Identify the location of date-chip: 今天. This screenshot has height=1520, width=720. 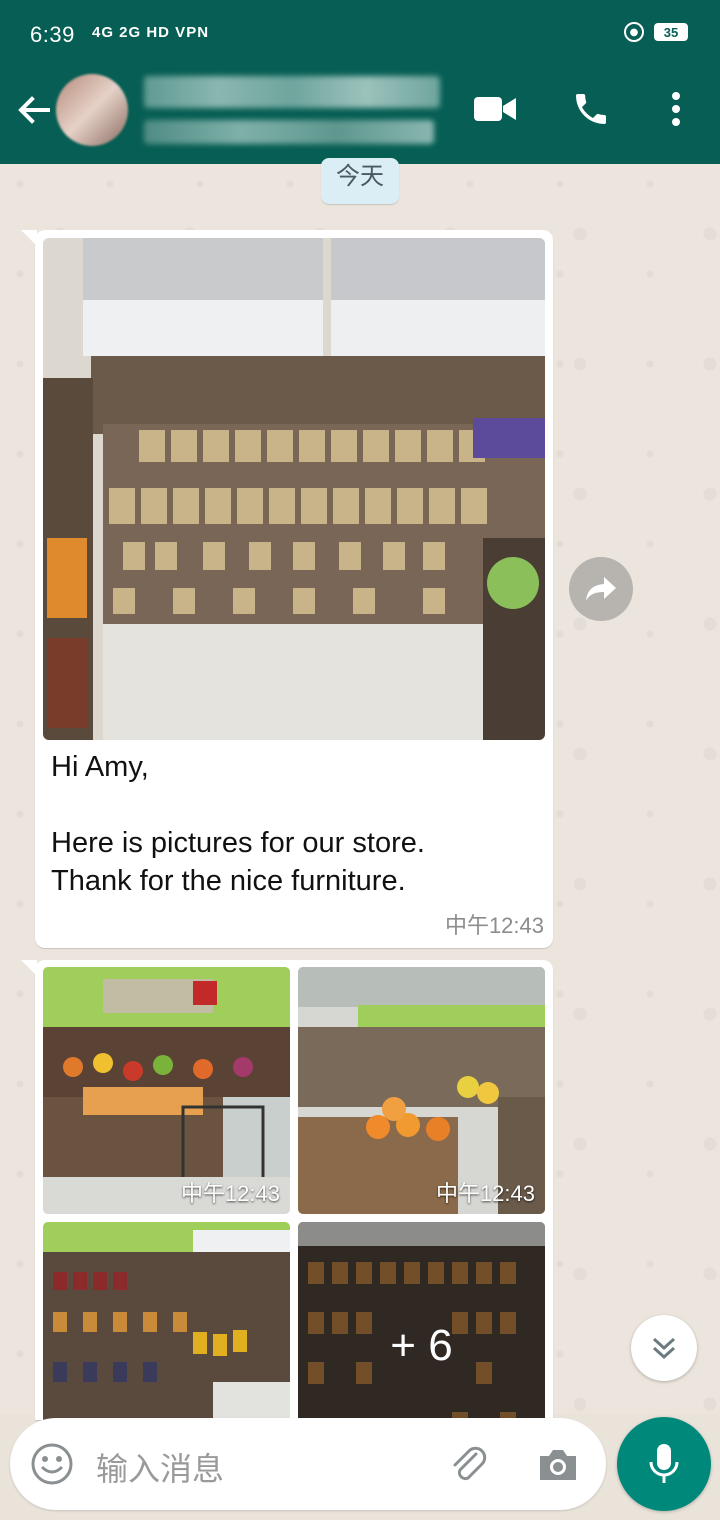
(360, 181).